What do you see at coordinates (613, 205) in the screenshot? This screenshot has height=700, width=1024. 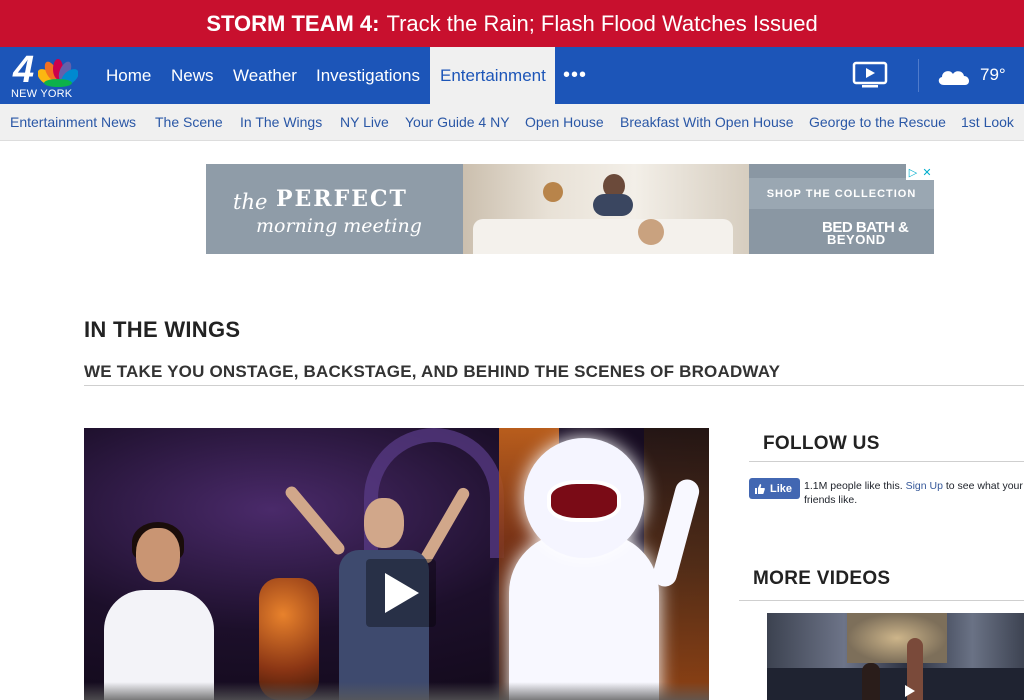 I see `ad-child-body` at bounding box center [613, 205].